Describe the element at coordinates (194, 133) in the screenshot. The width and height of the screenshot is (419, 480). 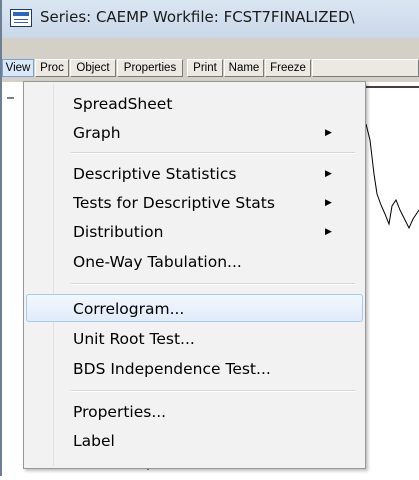
I see `menu-item-graph: Graph ▶` at that location.